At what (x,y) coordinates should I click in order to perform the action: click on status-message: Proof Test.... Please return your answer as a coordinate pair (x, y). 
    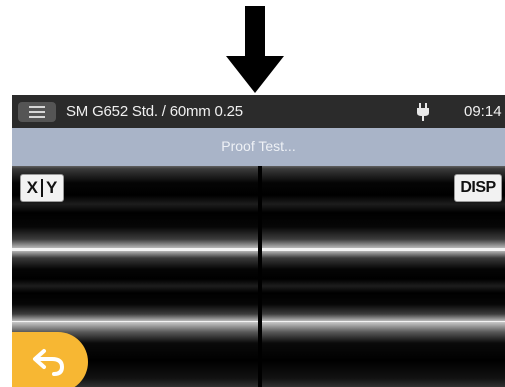
    Looking at the image, I should click on (258, 146).